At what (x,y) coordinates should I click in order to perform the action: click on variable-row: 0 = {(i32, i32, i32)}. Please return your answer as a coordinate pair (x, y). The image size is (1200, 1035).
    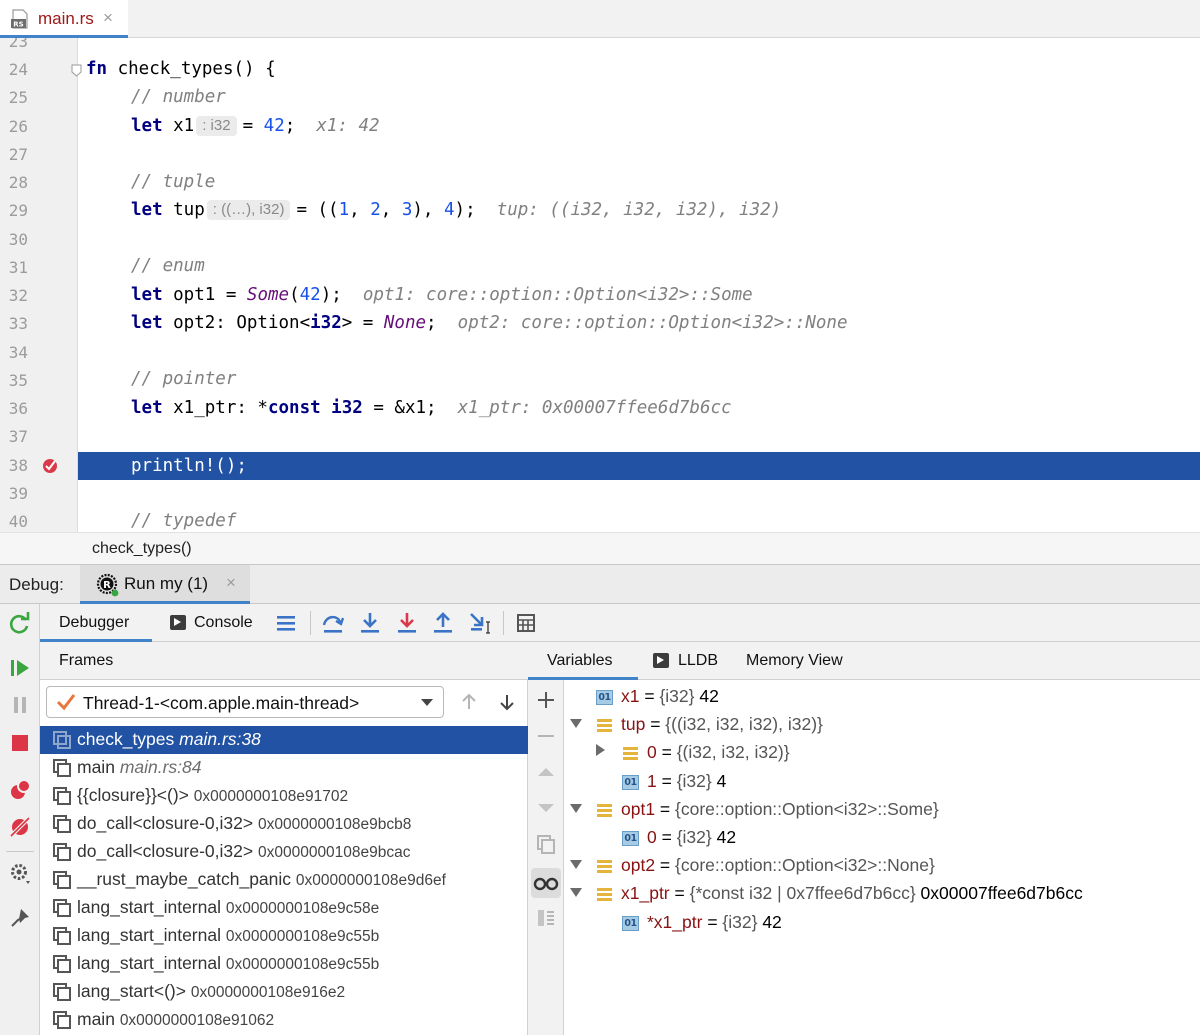
    Looking at the image, I should click on (706, 752).